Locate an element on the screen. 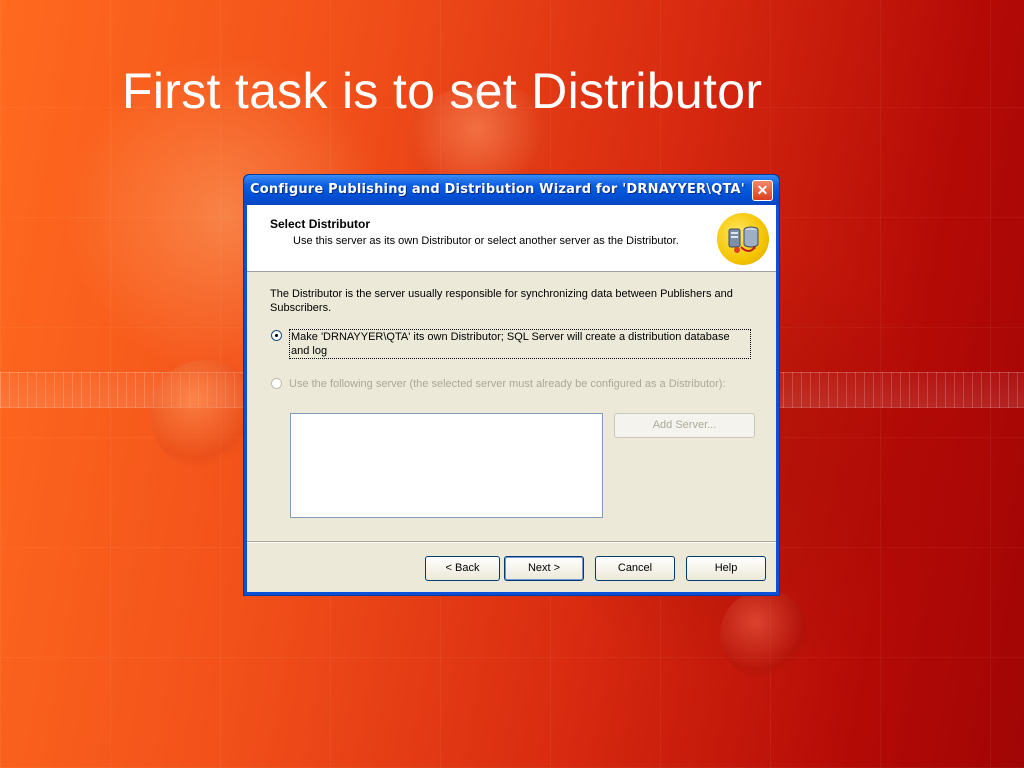 The width and height of the screenshot is (1024, 768). help-button: Help is located at coordinates (726, 568).